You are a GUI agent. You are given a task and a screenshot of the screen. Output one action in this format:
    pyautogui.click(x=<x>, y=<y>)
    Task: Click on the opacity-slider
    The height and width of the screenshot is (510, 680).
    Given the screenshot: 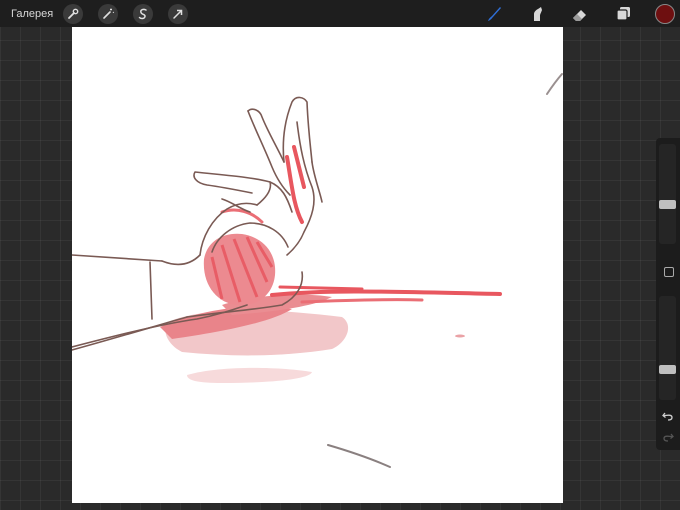 What is the action you would take?
    pyautogui.click(x=667, y=348)
    